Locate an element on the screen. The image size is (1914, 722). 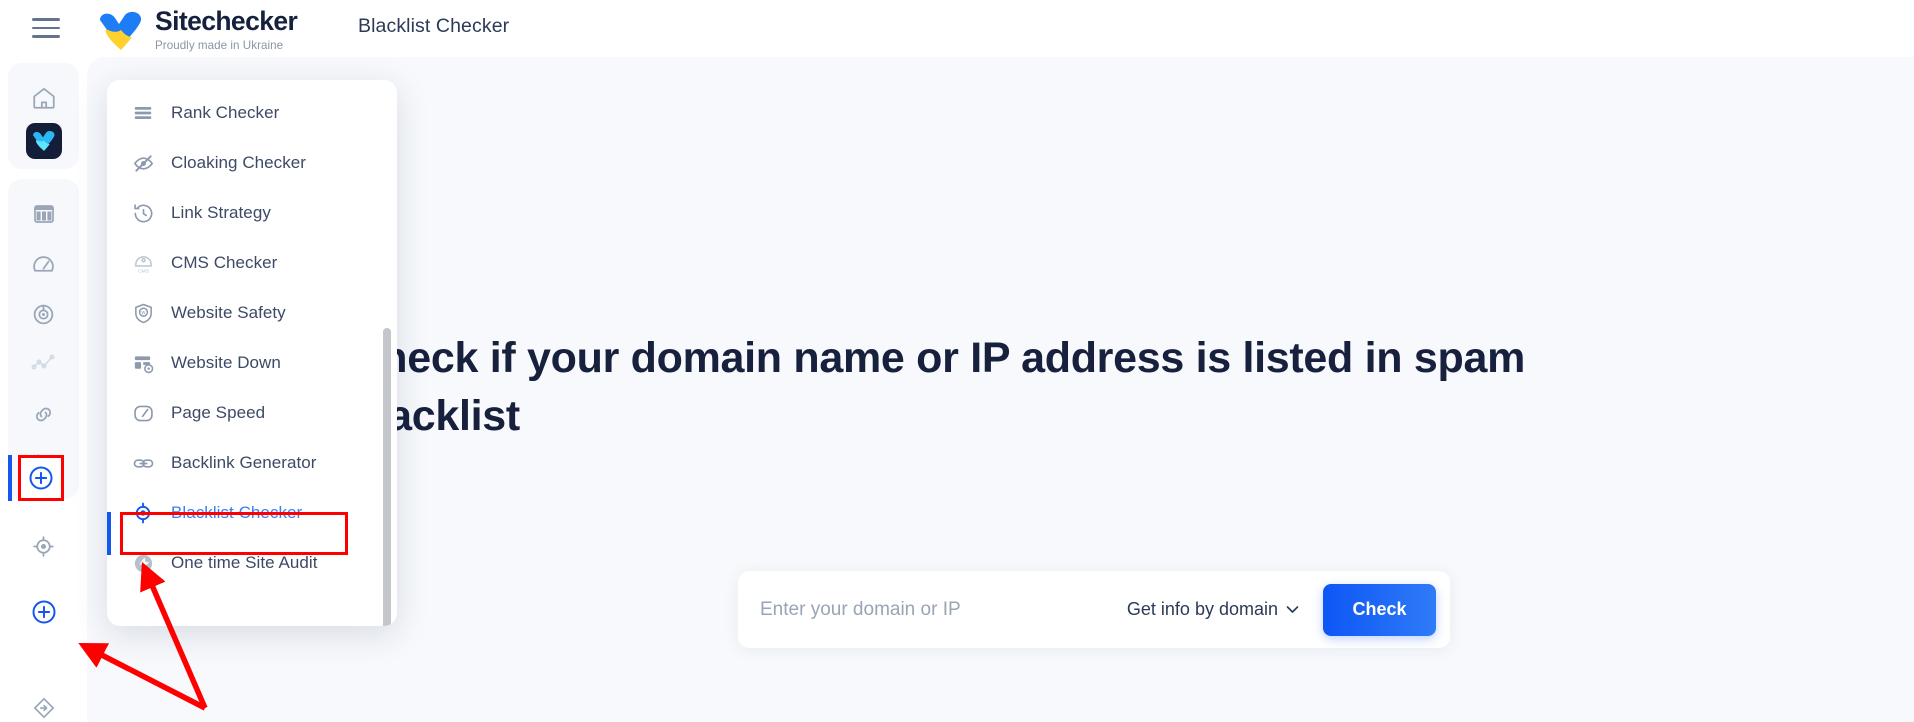
hamburger-menu-icon is located at coordinates (46, 28).